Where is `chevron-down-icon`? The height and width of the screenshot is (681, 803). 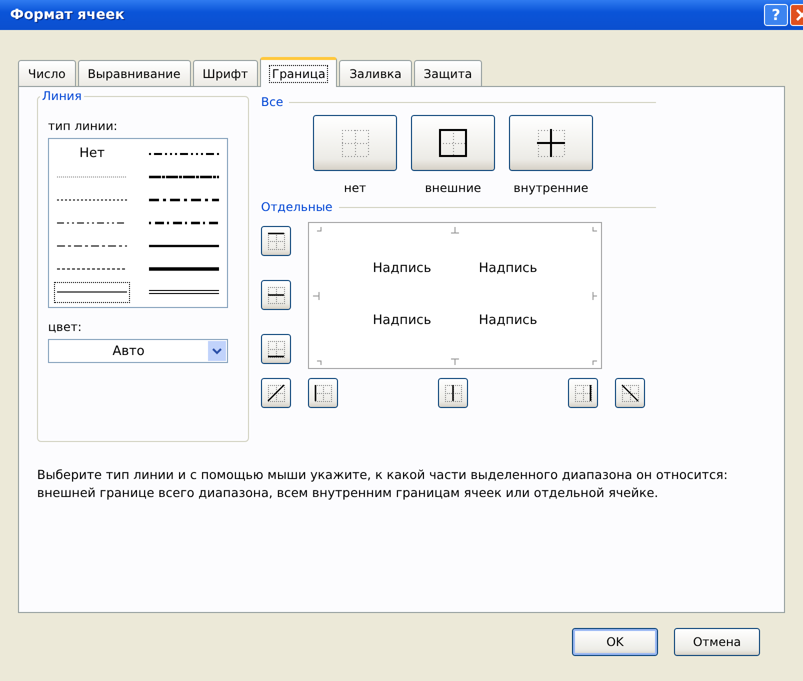
chevron-down-icon is located at coordinates (217, 351).